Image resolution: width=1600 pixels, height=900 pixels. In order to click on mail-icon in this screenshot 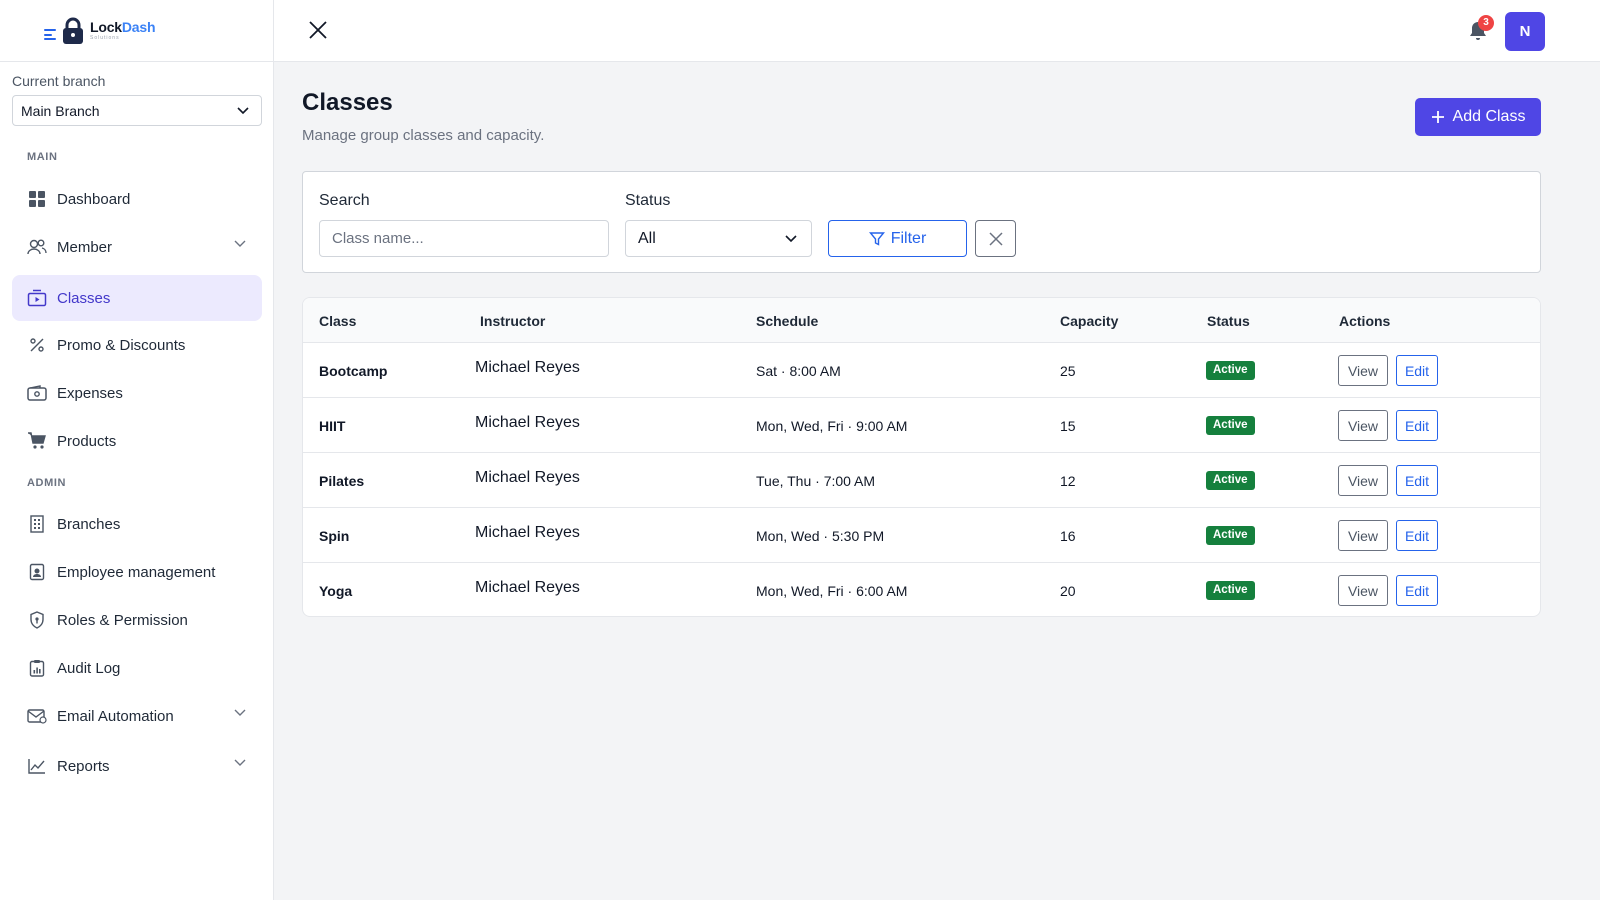, I will do `click(37, 716)`.